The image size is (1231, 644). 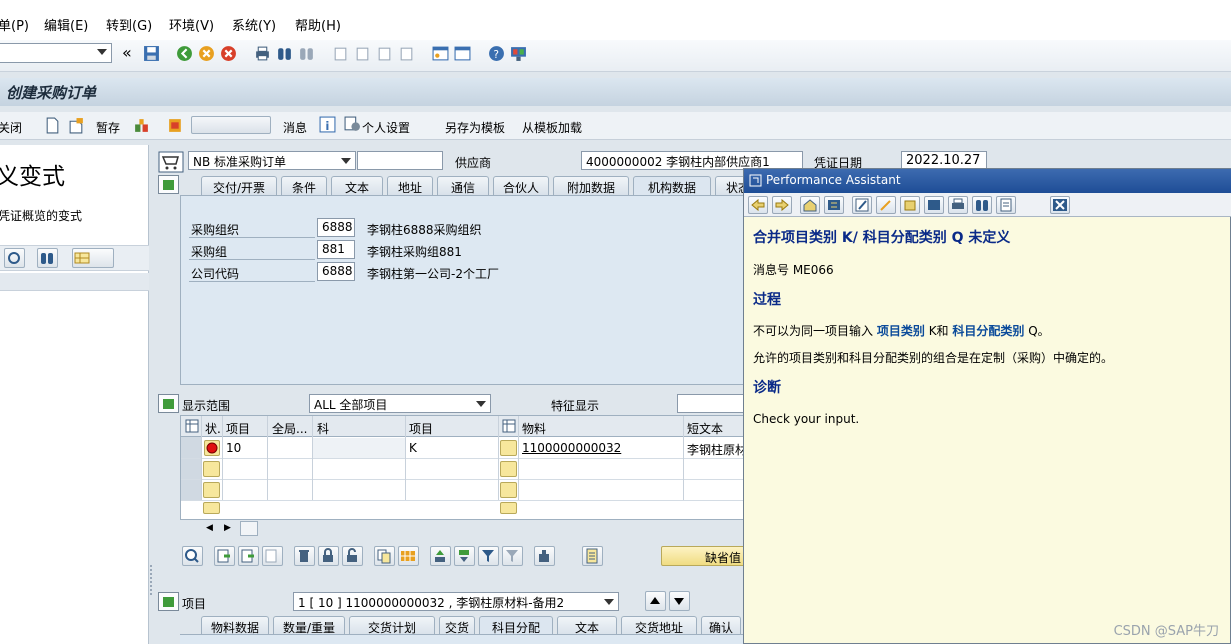 I want to click on splitter, so click(x=152, y=580).